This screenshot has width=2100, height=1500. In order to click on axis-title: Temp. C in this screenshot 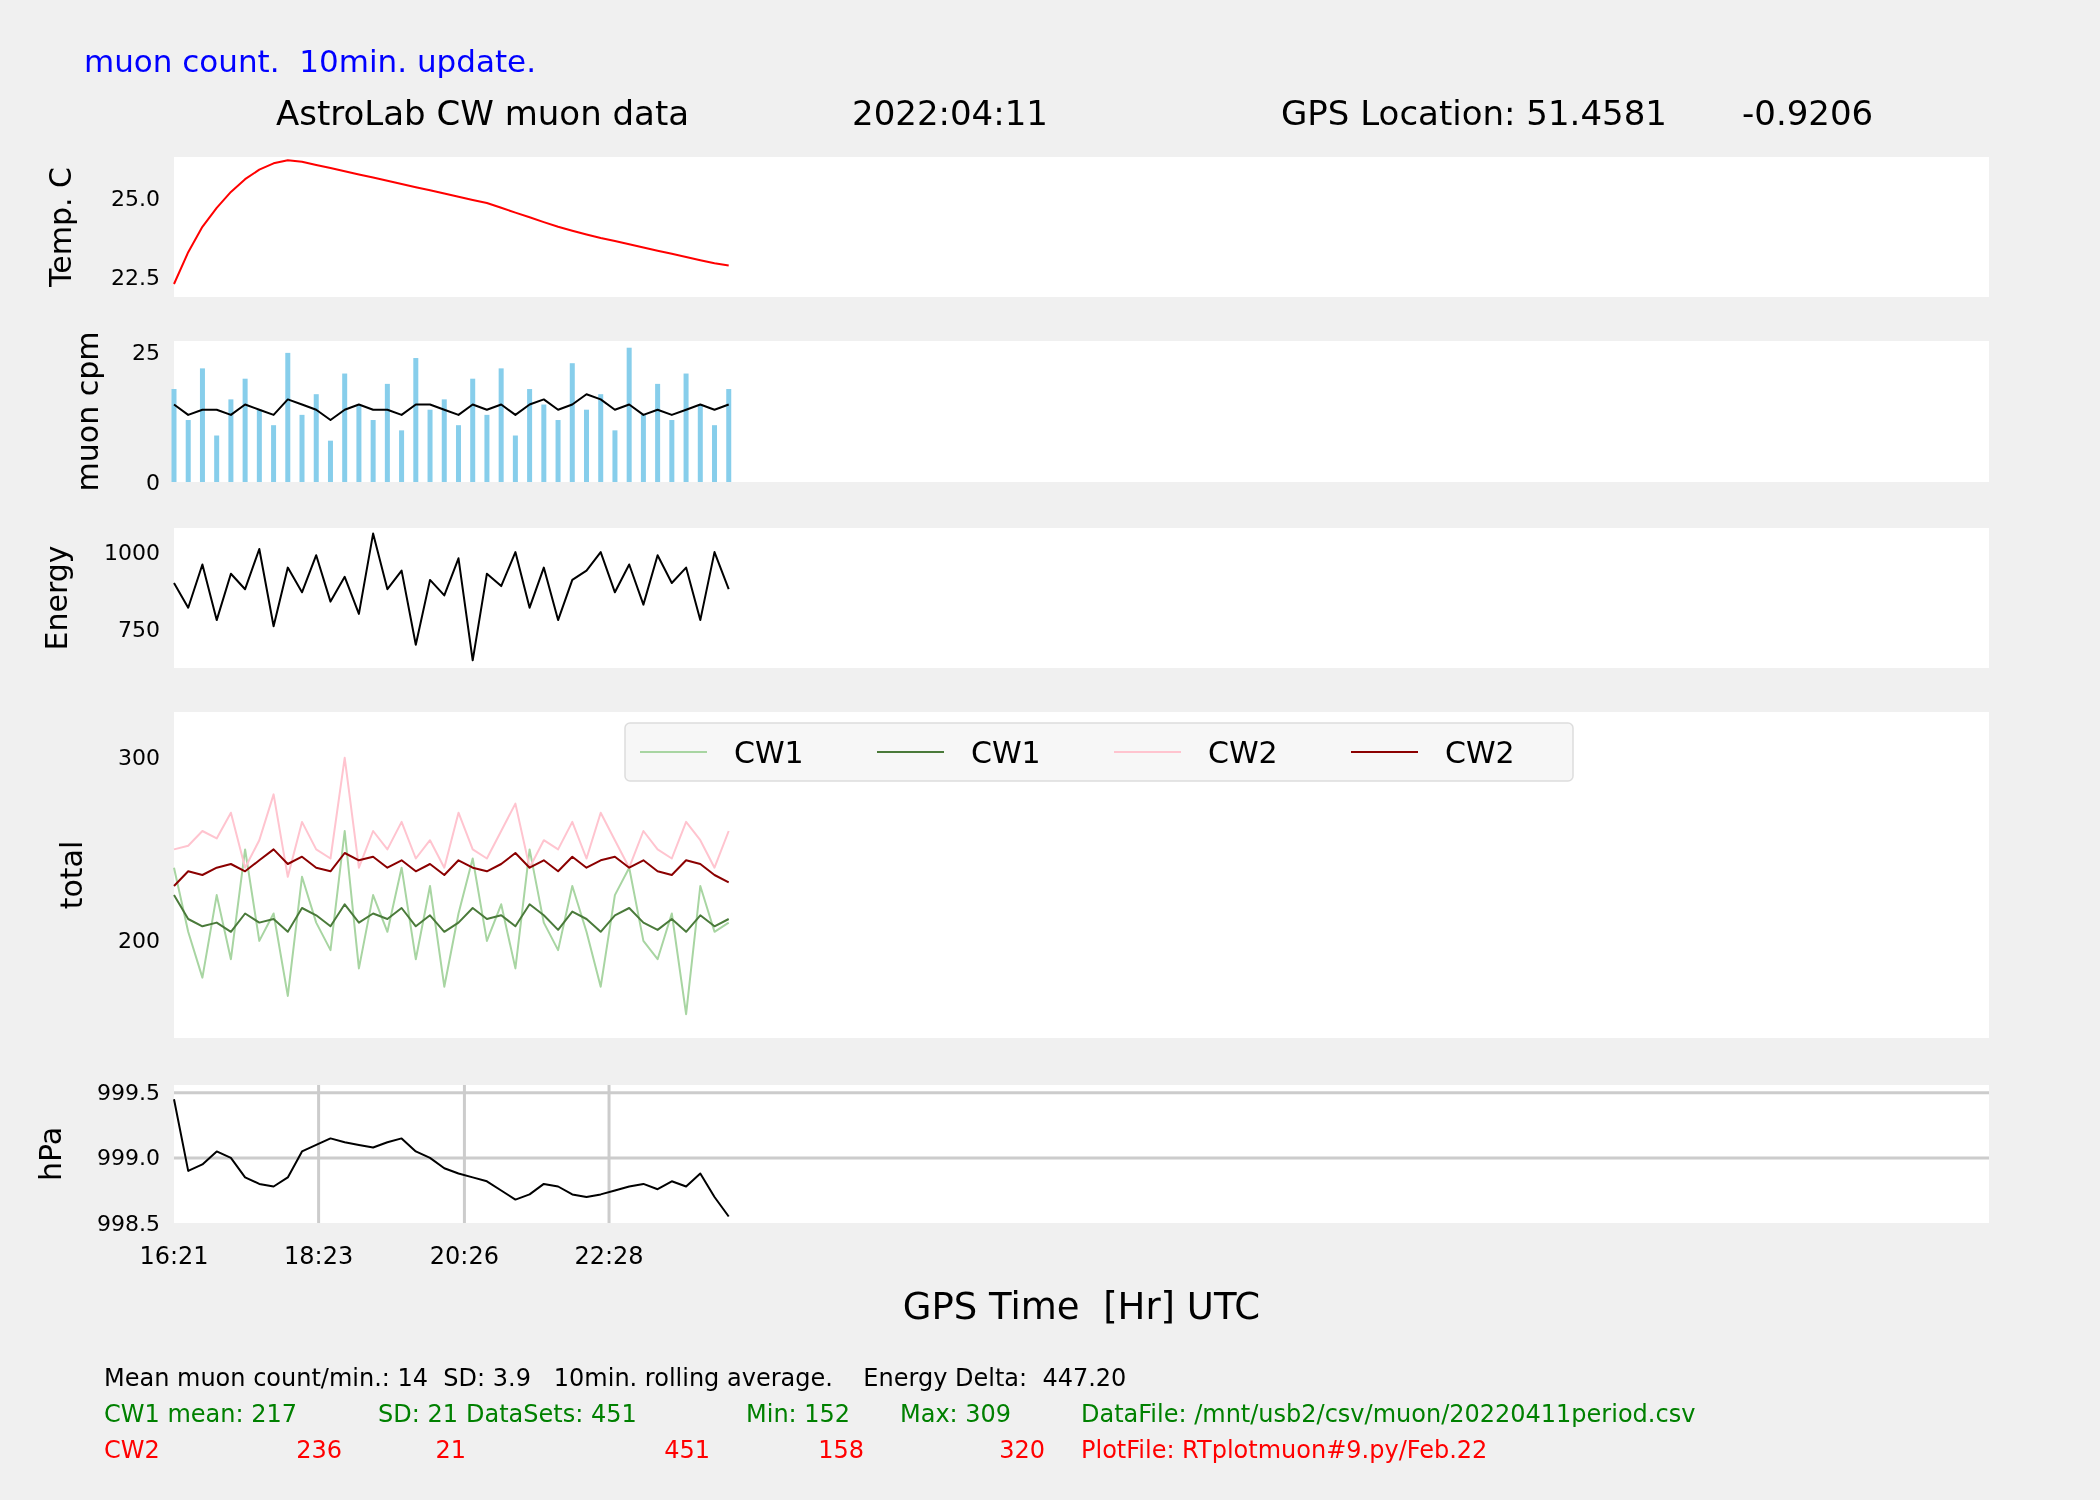, I will do `click(60, 227)`.